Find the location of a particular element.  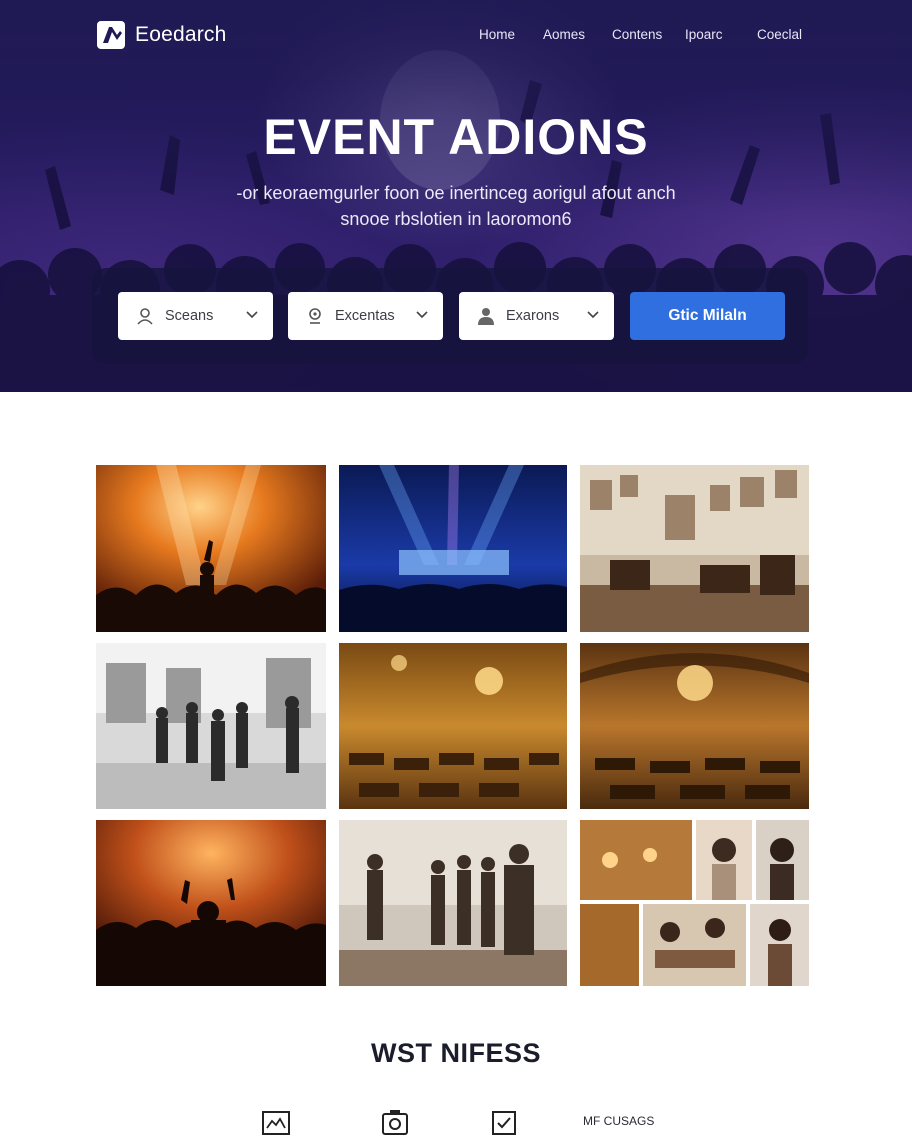

location-pin-icon is located at coordinates (315, 316).